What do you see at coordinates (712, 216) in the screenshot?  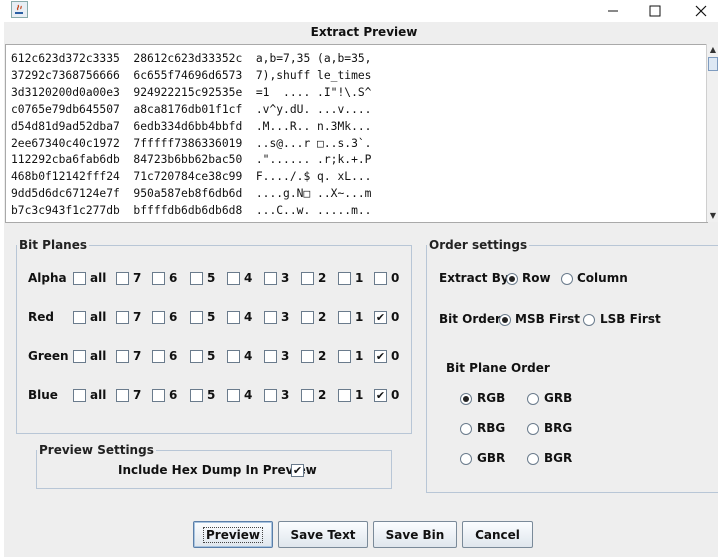 I see `scroll-down-icon: ▼` at bounding box center [712, 216].